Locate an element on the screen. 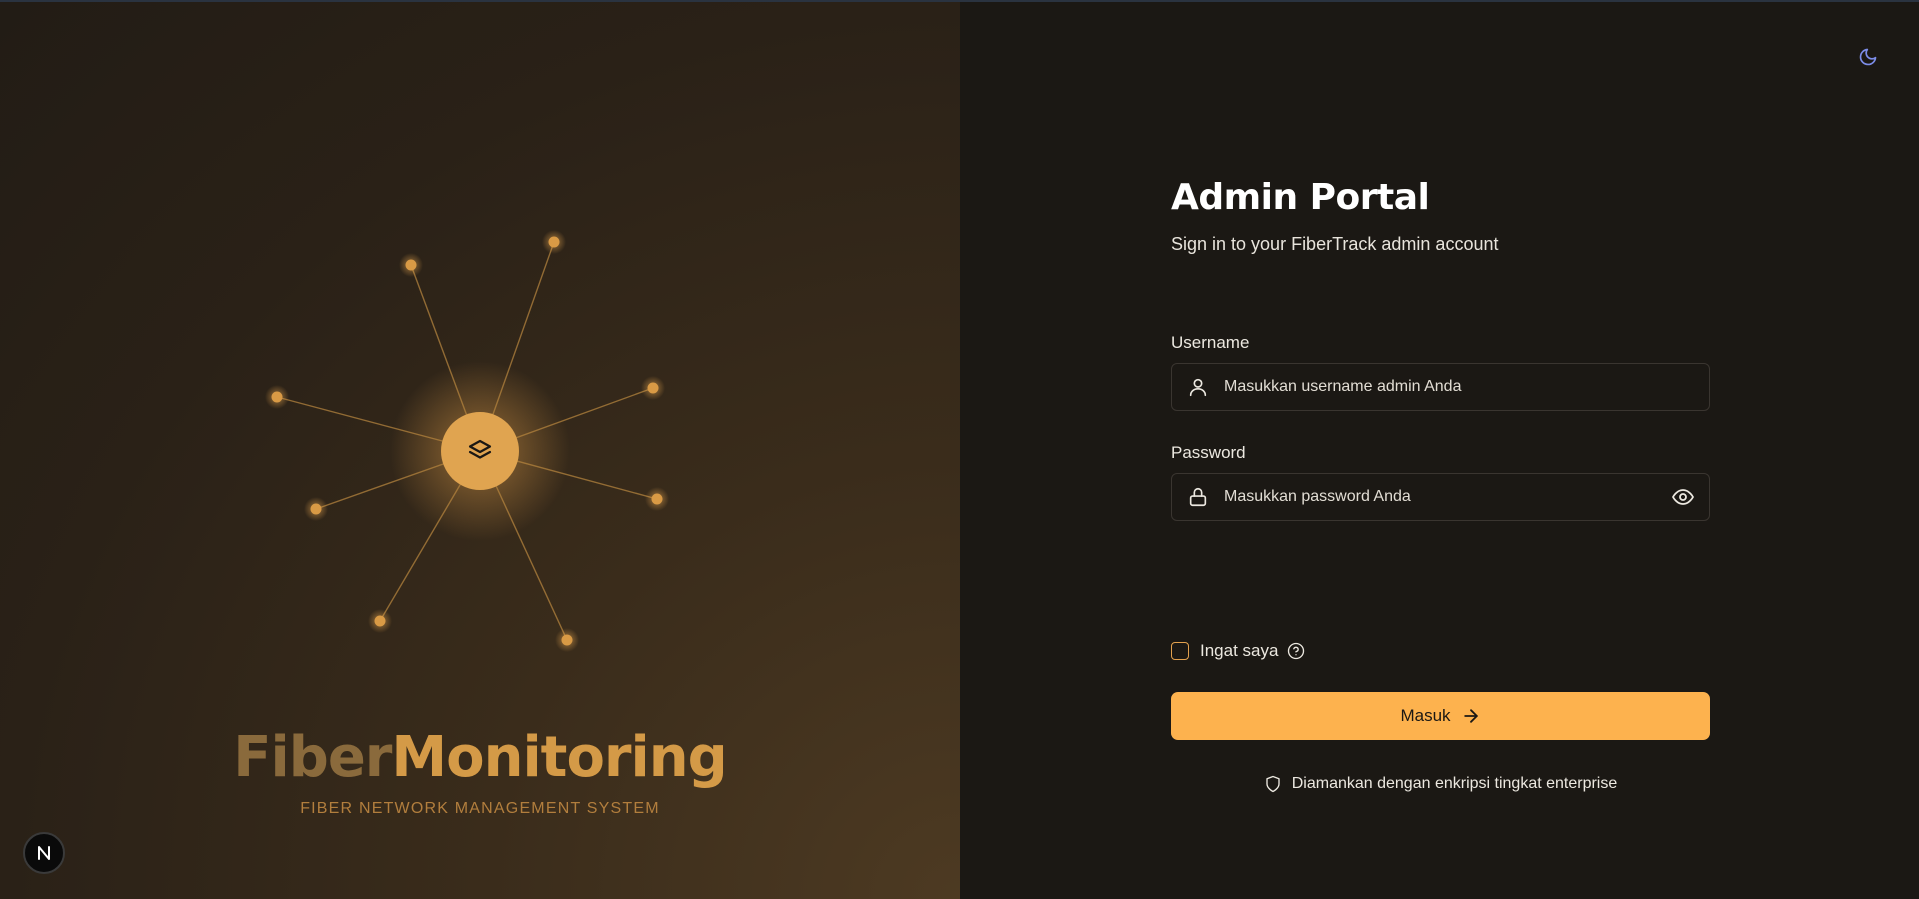  remember-me-row: Ingat saya is located at coordinates (1238, 651).